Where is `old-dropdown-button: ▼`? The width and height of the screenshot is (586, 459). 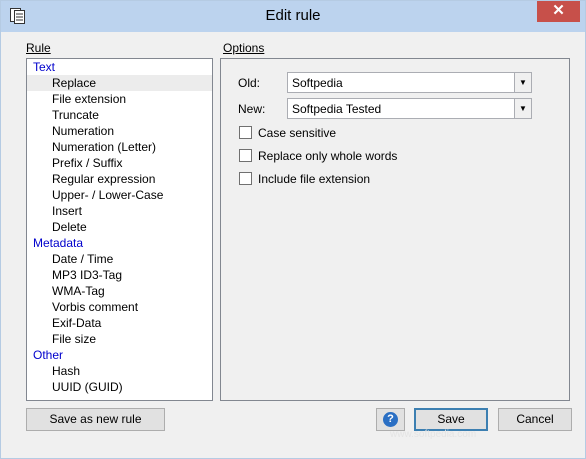 old-dropdown-button: ▼ is located at coordinates (522, 82).